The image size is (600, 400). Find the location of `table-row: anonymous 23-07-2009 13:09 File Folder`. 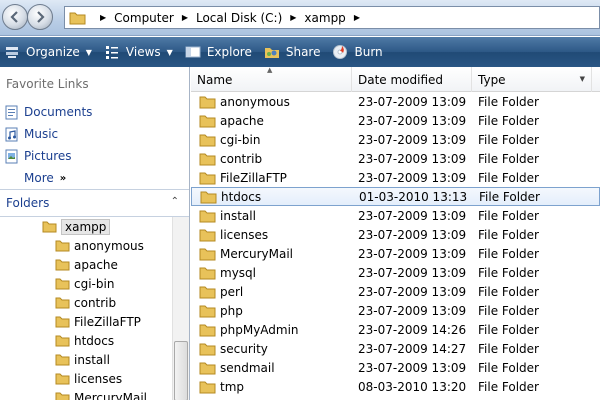

table-row: anonymous 23-07-2009 13:09 File Folder is located at coordinates (395, 101).